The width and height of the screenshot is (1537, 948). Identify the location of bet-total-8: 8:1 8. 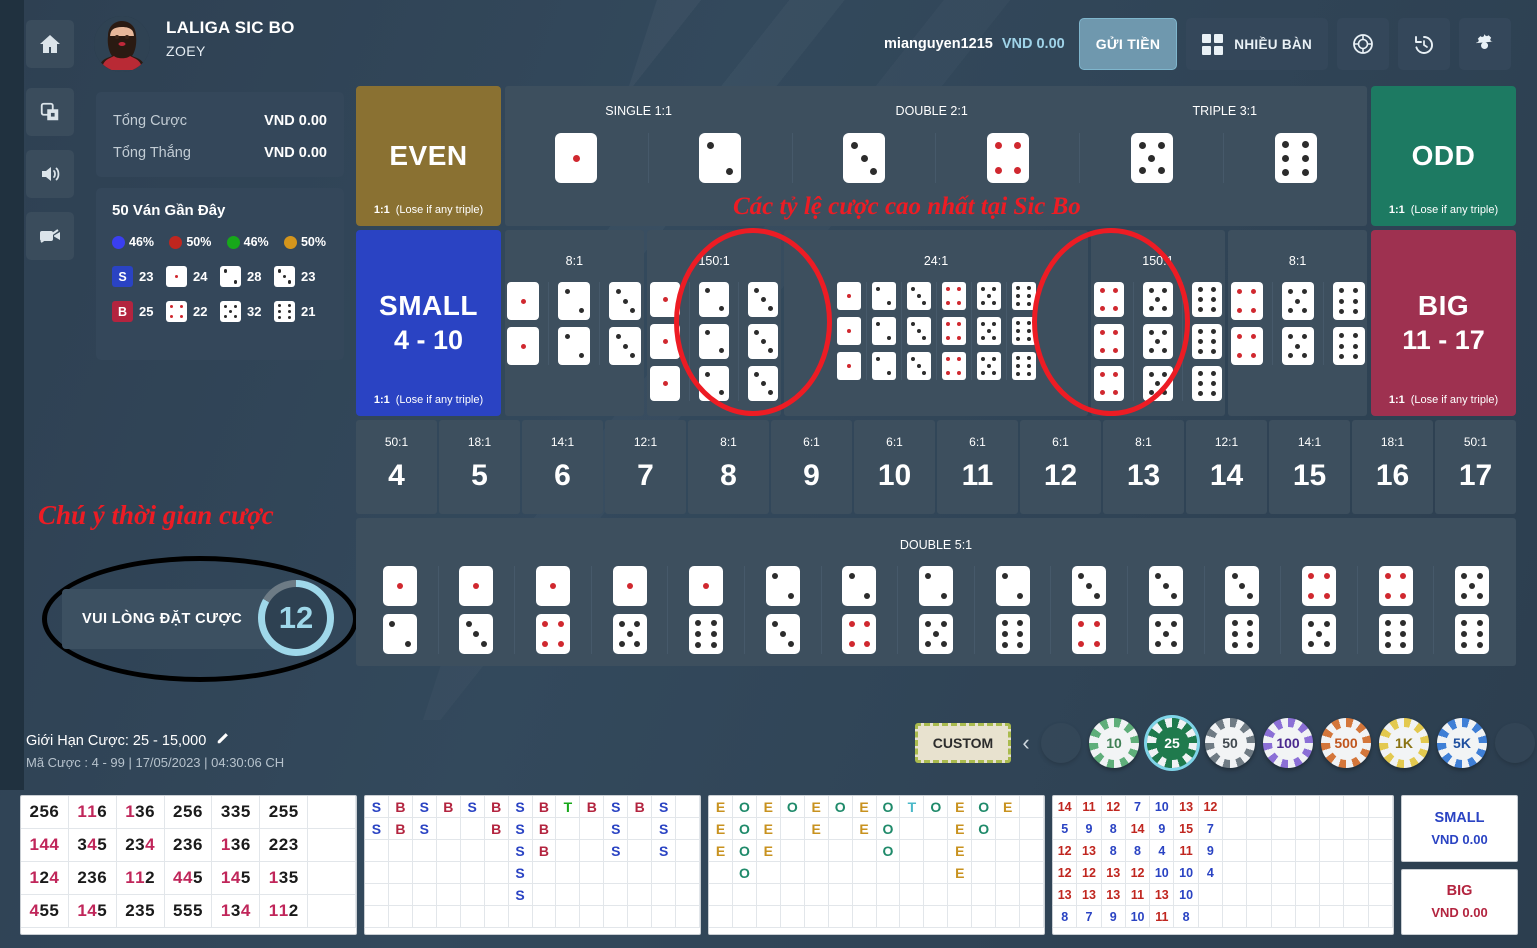
(728, 467).